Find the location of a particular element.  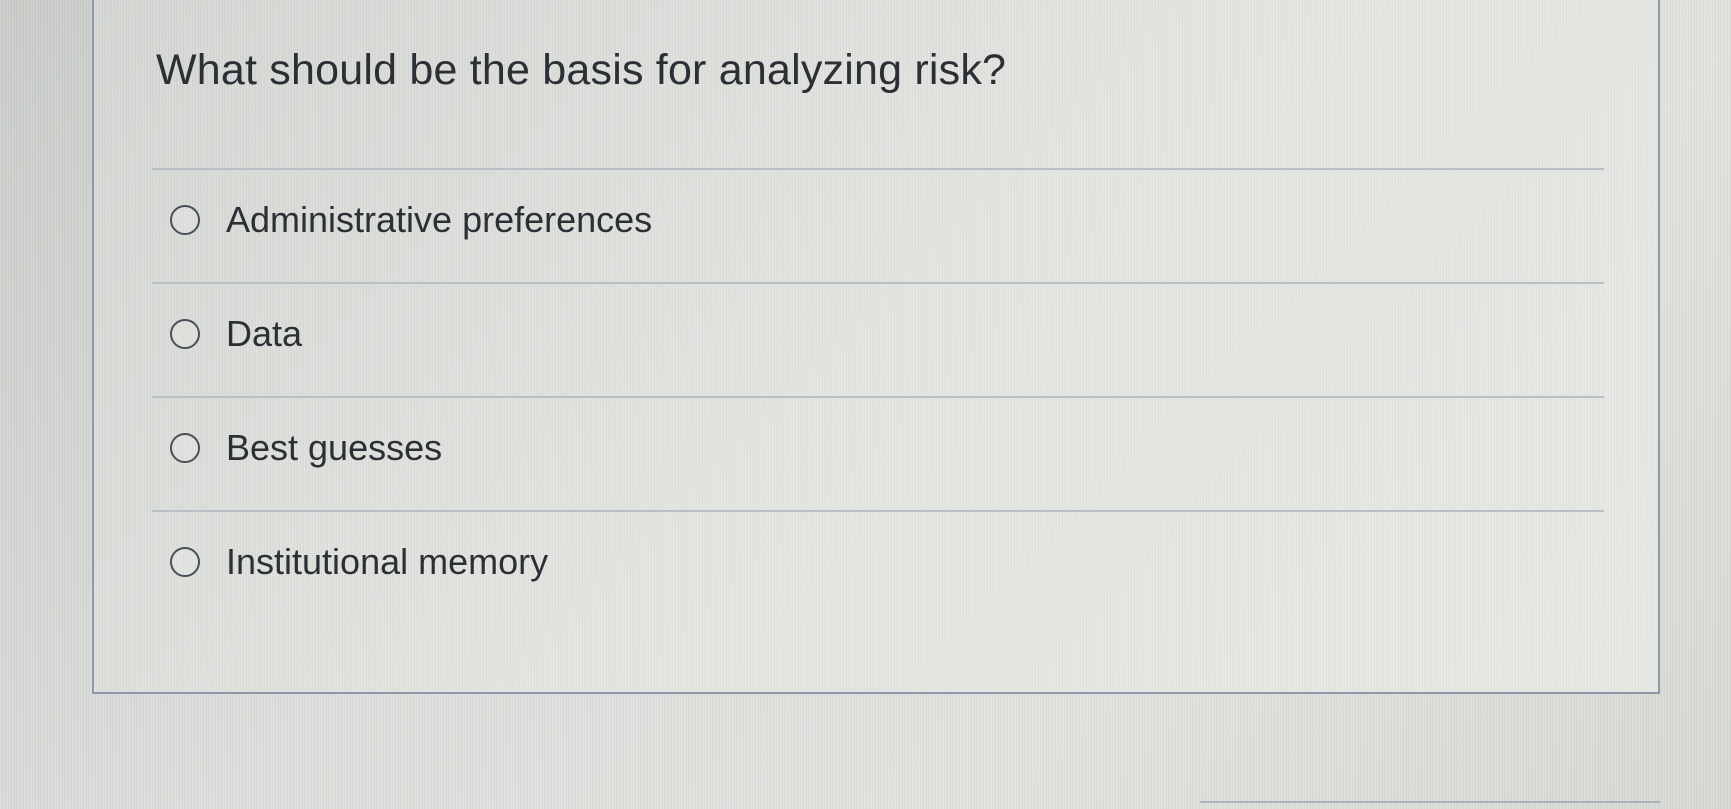

answer-option-label-2: Data is located at coordinates (227, 334).